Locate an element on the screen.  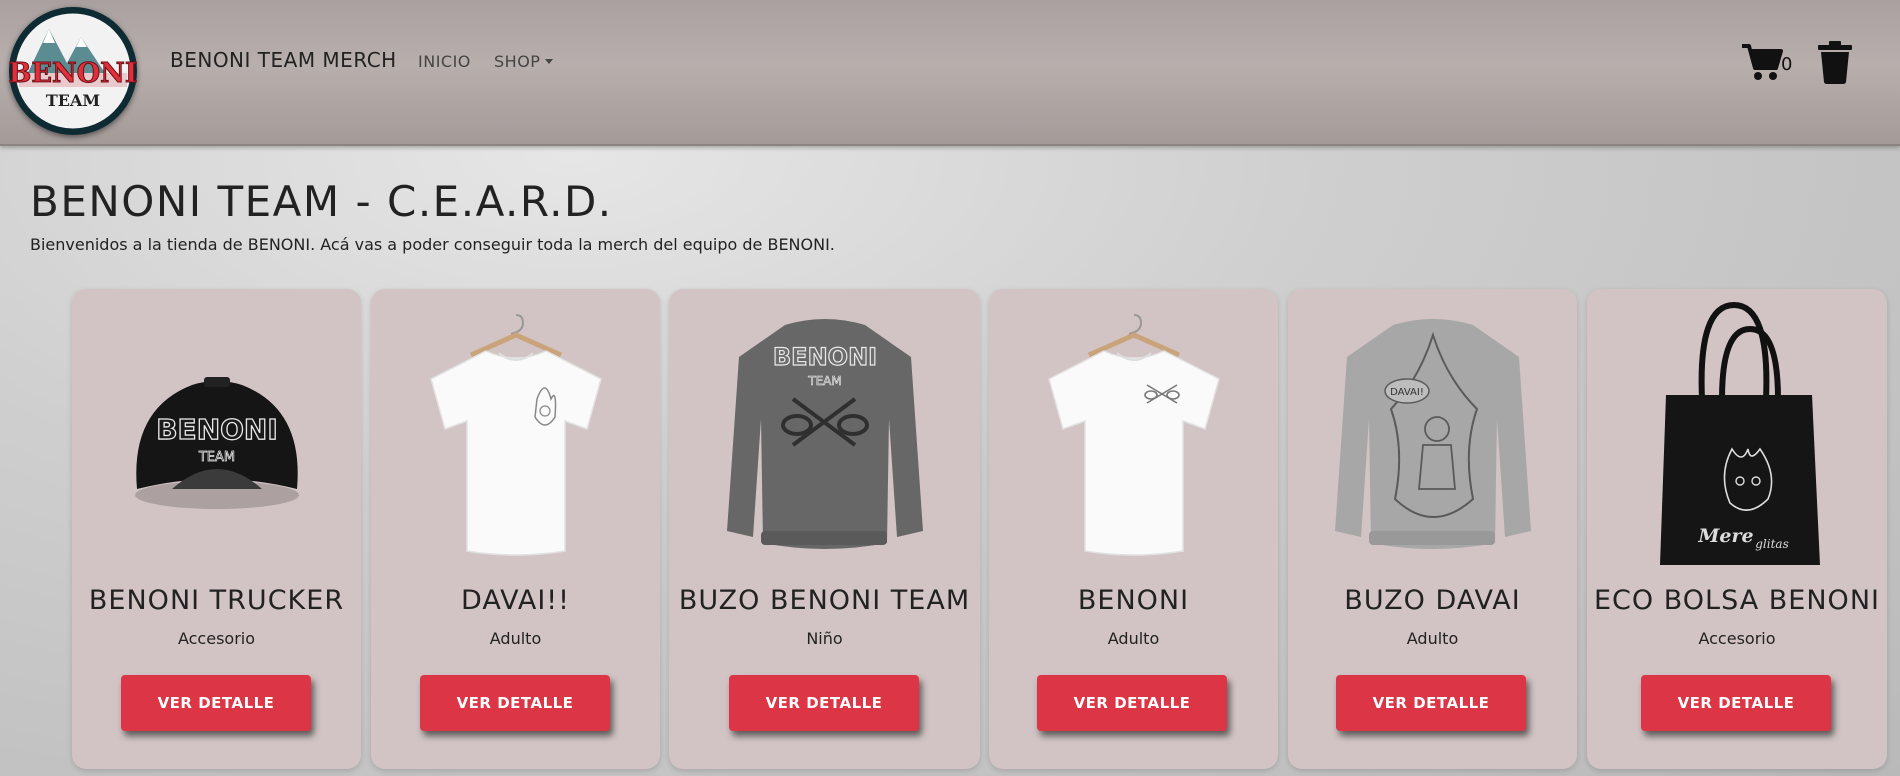
logo-emblem: BENONI TEAM is located at coordinates (73, 71).